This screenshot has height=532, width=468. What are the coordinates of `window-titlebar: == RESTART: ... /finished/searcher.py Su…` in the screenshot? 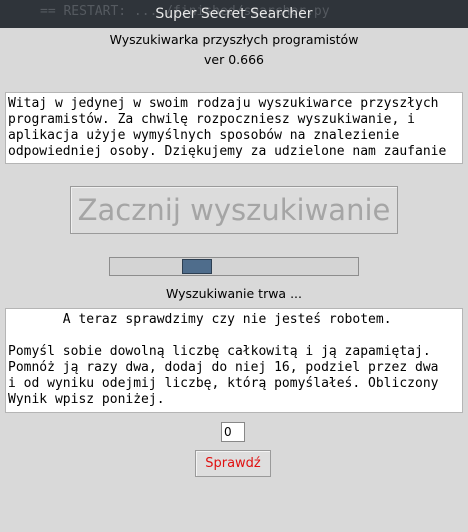 It's located at (234, 14).